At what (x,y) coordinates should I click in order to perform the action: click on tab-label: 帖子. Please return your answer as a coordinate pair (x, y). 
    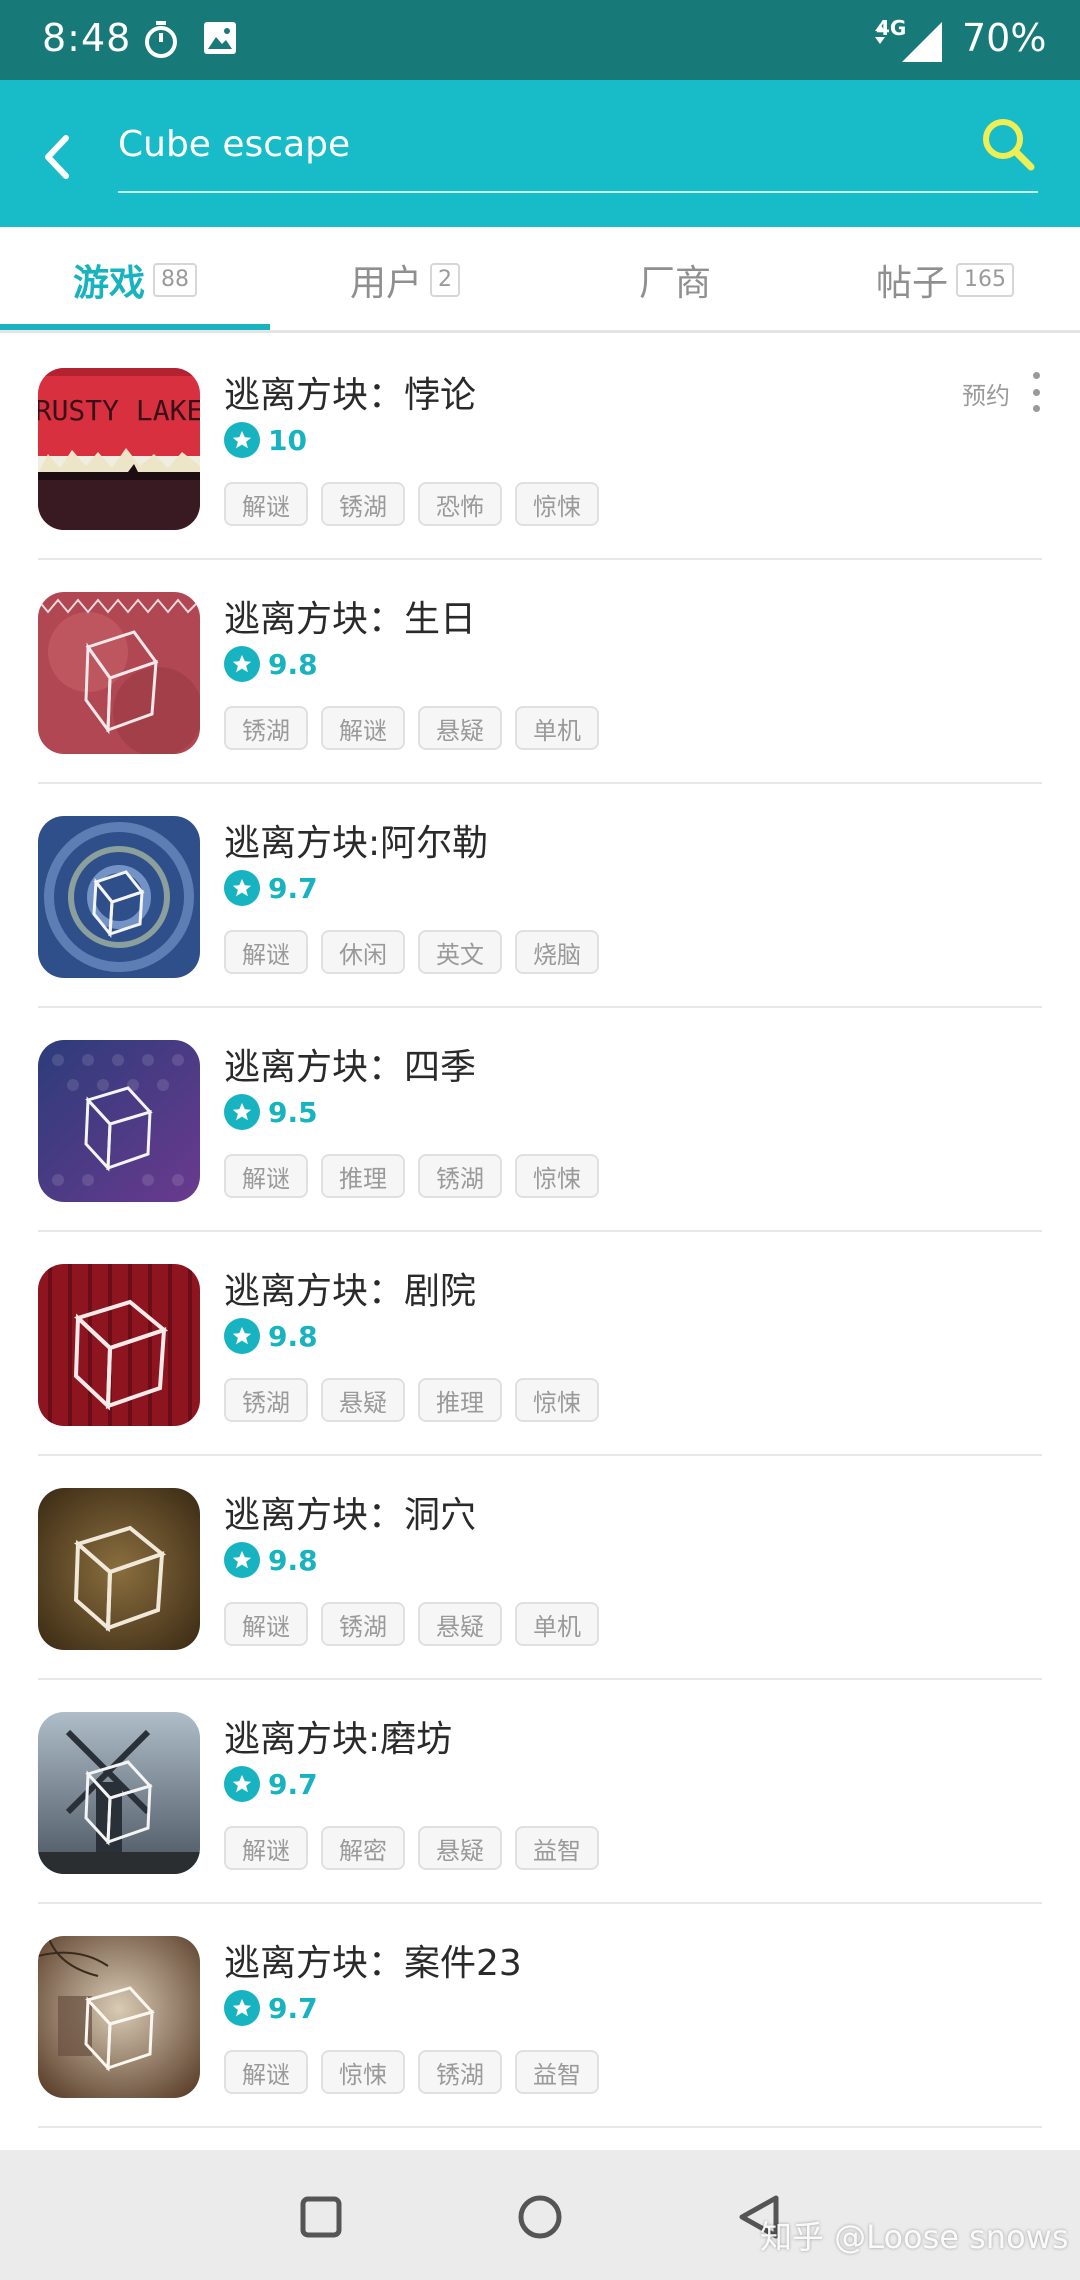
    Looking at the image, I should click on (911, 283).